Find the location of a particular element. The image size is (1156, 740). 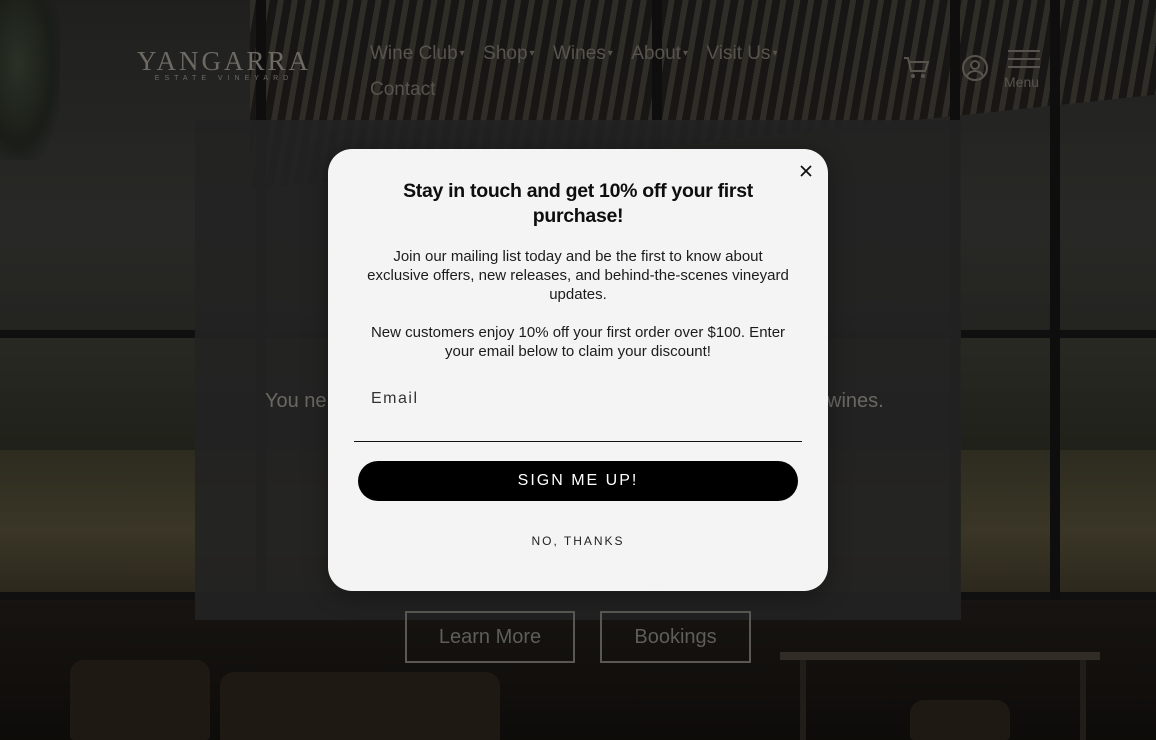

hero-text-right: wines. is located at coordinates (855, 401).